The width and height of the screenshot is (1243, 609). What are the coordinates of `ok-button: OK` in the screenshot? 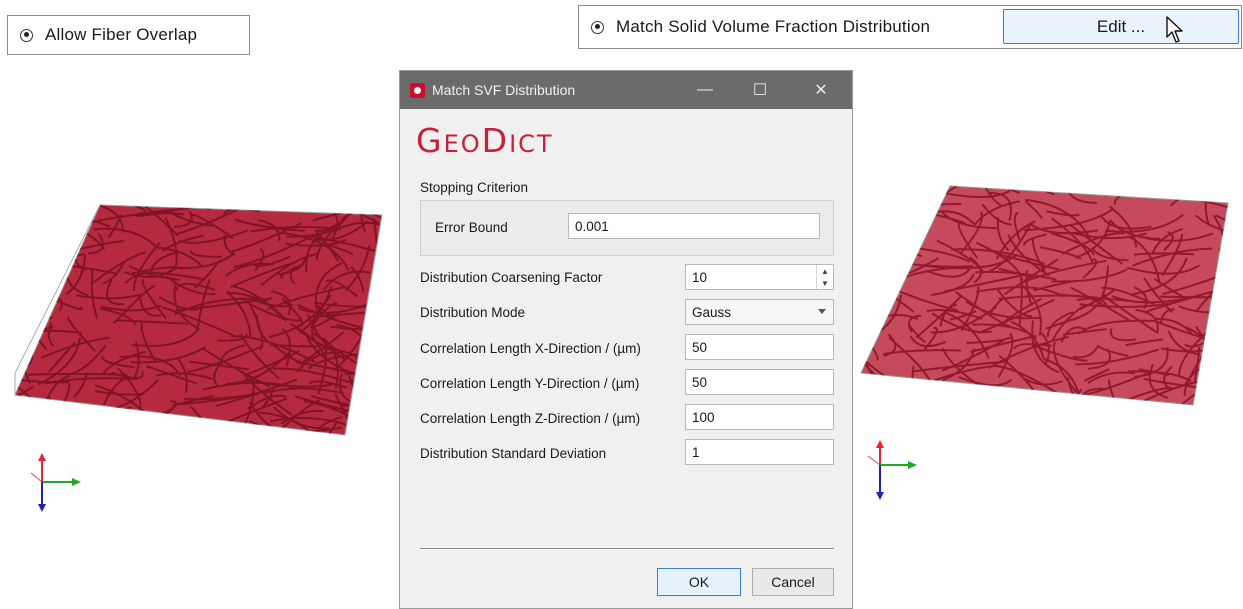 It's located at (699, 582).